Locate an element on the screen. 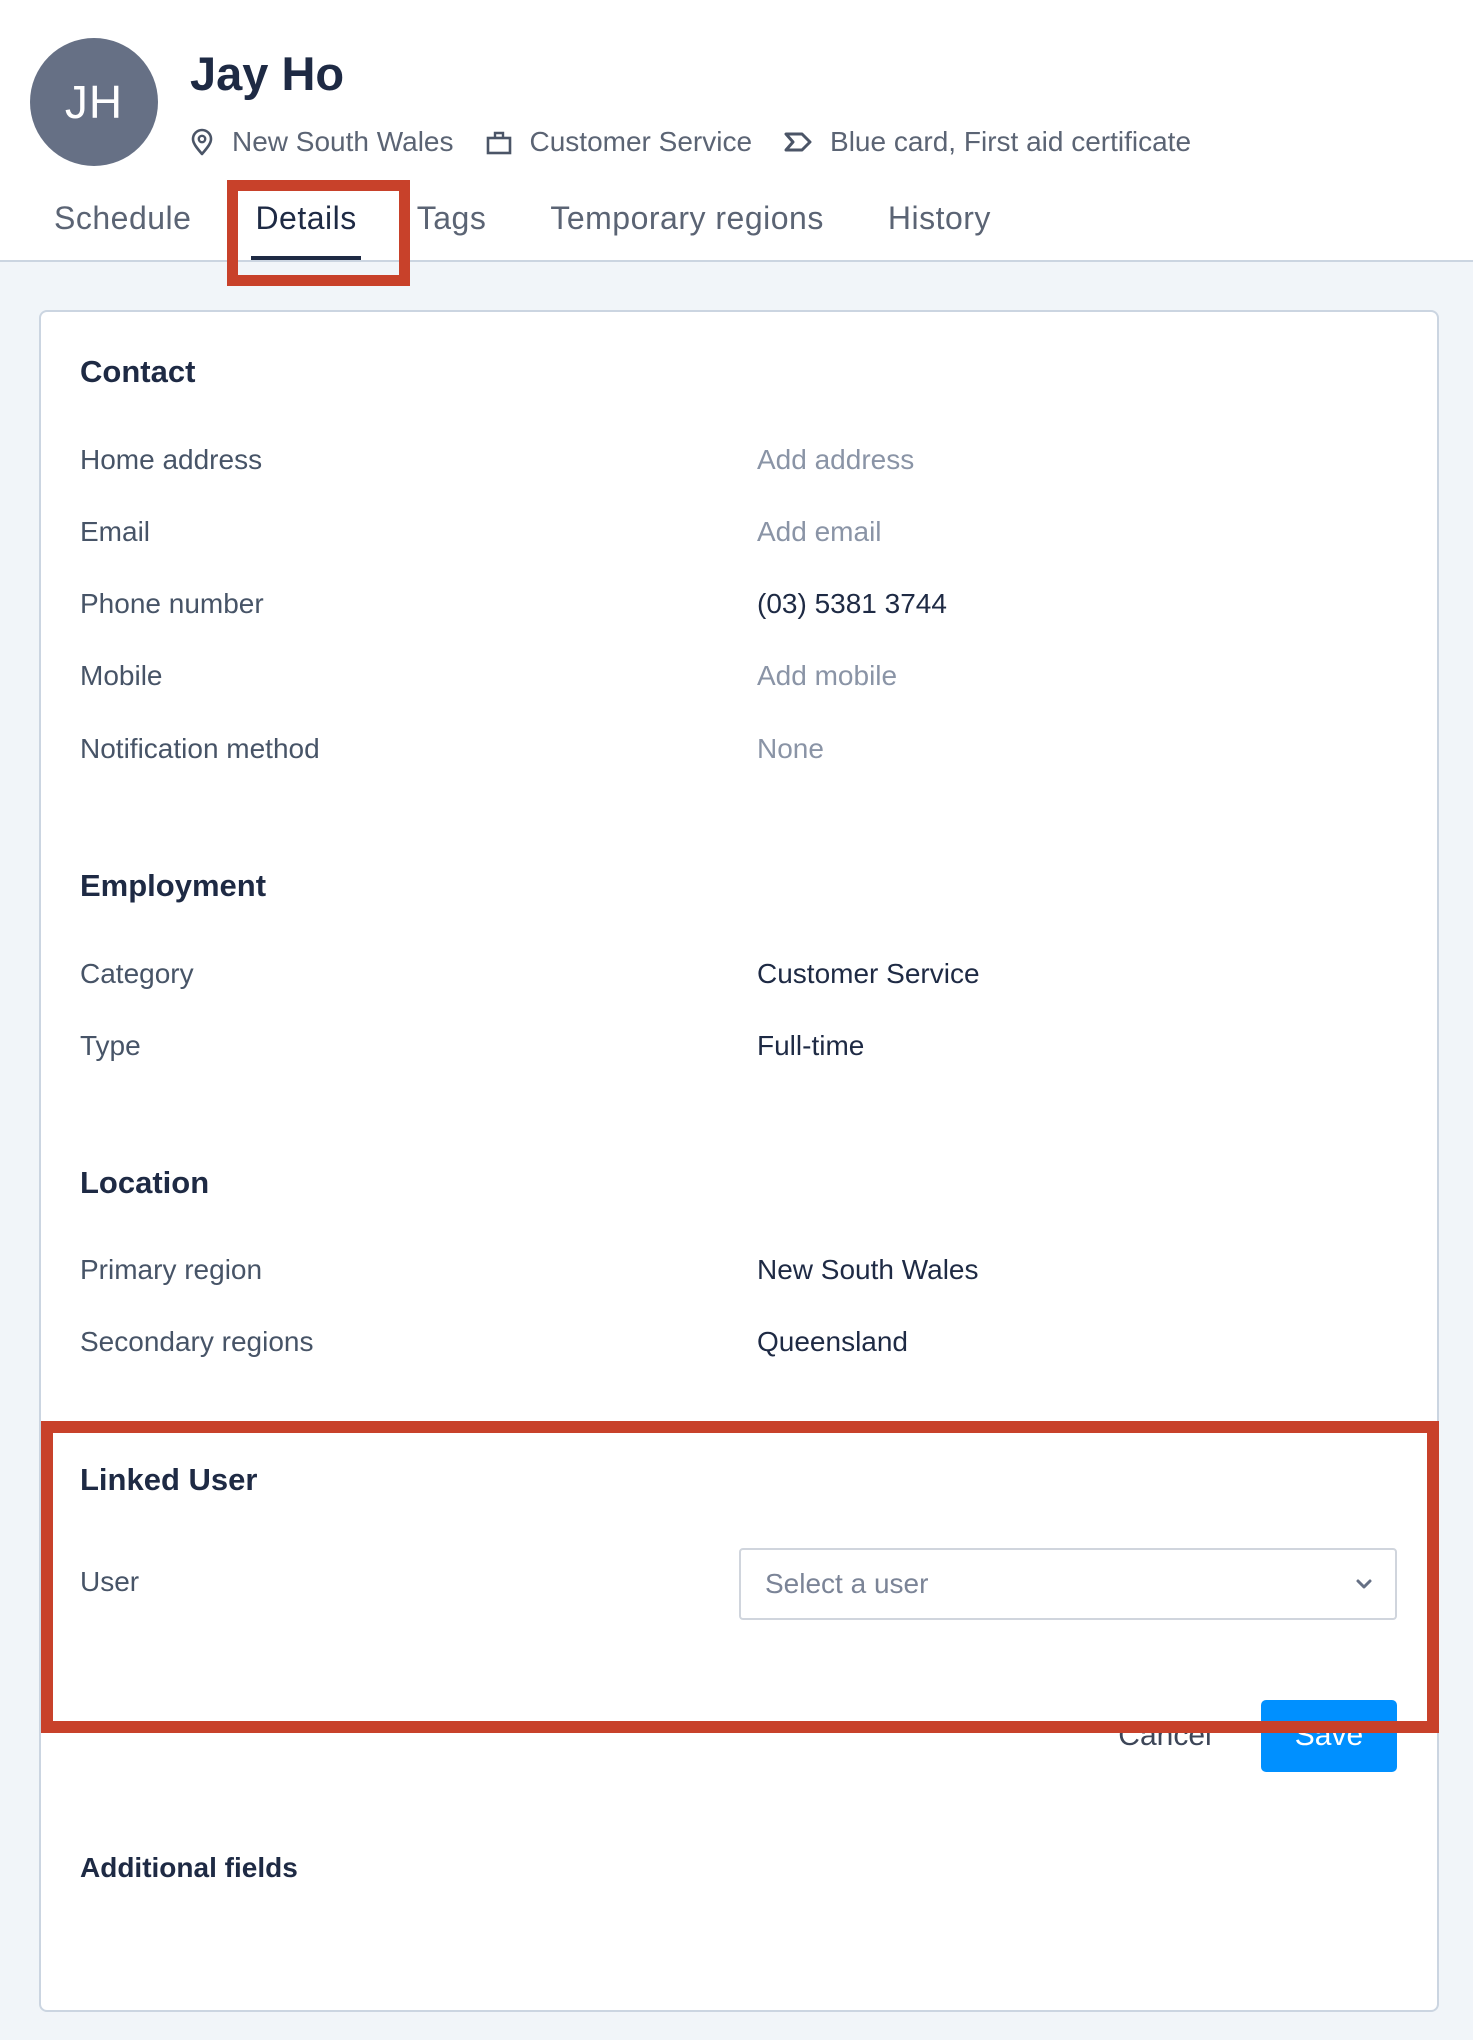  section-title-additional-fields: Additional fields is located at coordinates (189, 1867).